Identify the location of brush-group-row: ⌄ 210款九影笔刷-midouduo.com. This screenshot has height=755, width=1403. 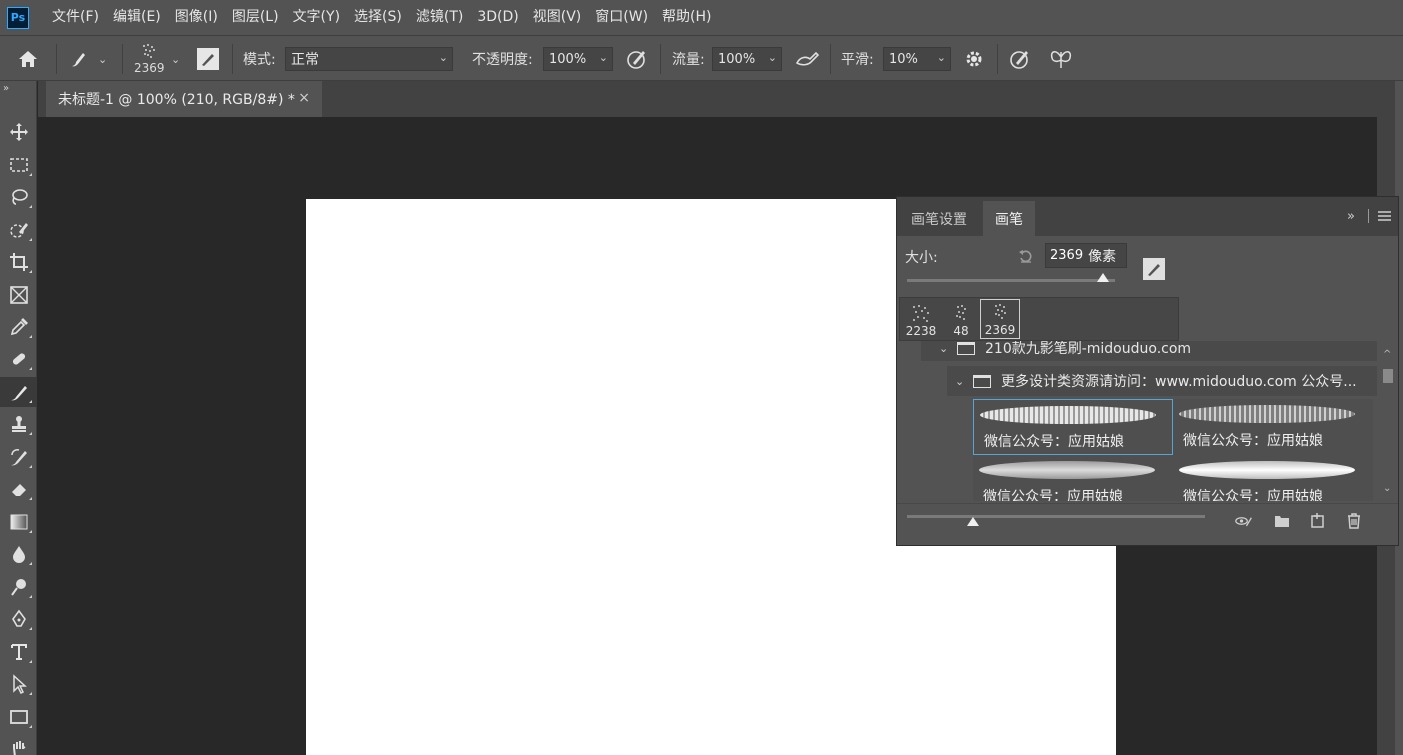
(1149, 351).